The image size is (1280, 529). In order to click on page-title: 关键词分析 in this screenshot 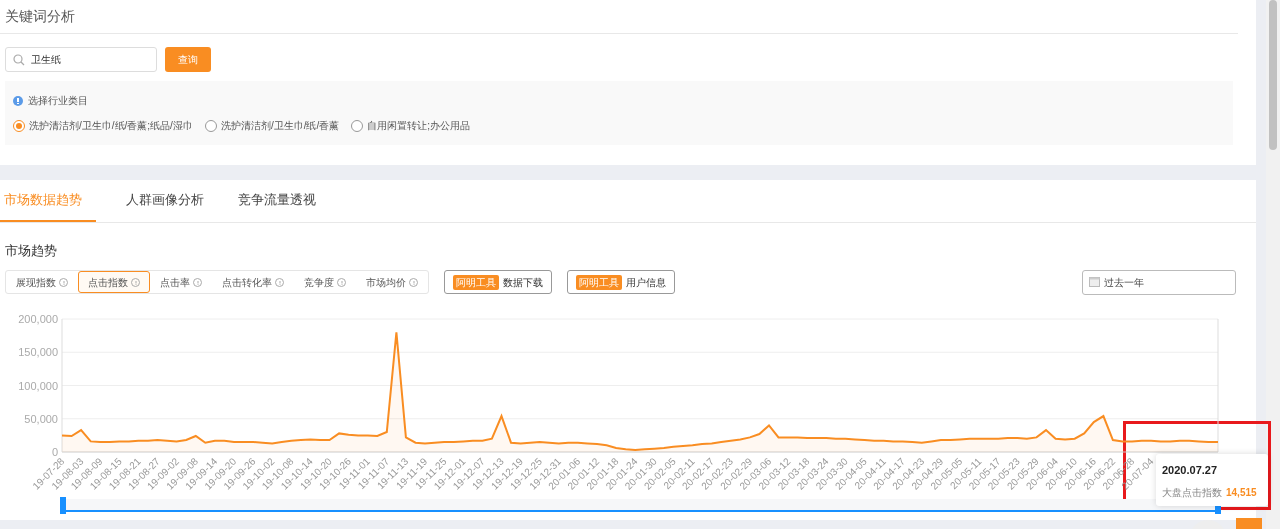, I will do `click(40, 16)`.